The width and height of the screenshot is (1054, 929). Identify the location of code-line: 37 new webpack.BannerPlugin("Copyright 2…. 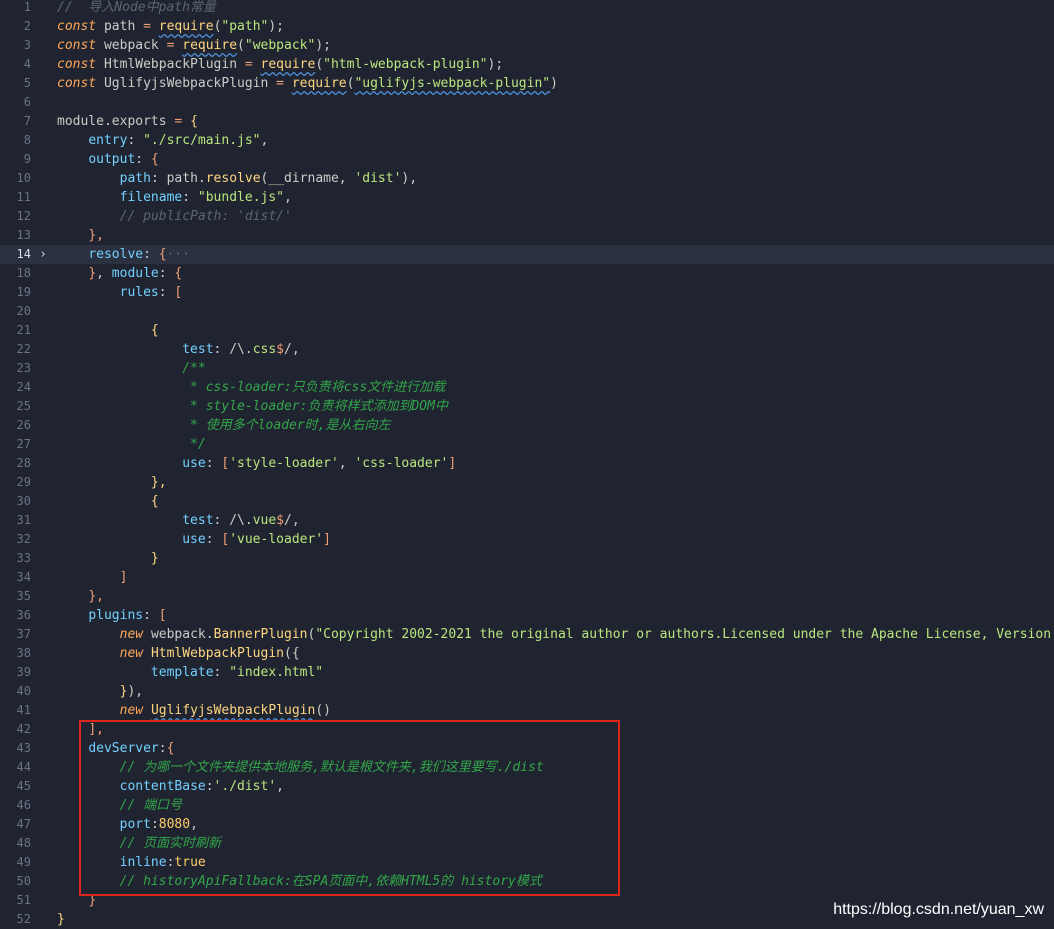
(527, 634).